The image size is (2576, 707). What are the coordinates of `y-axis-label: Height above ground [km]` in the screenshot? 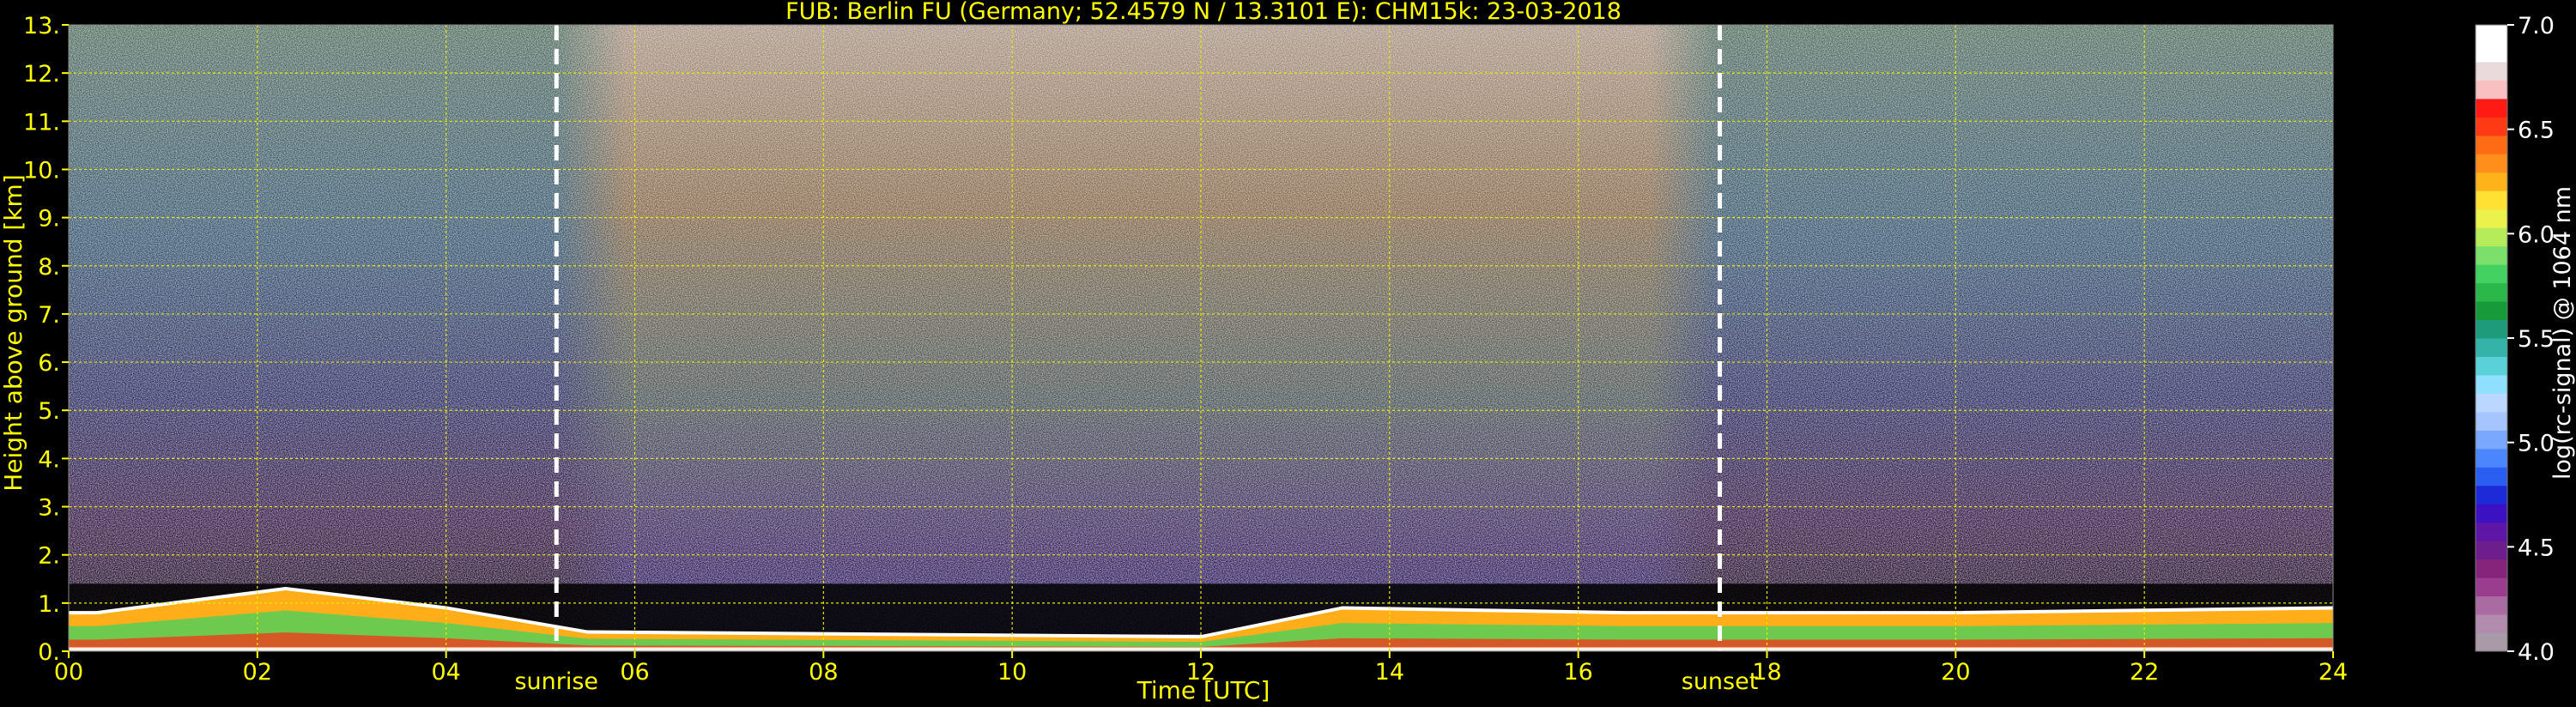 It's located at (13, 333).